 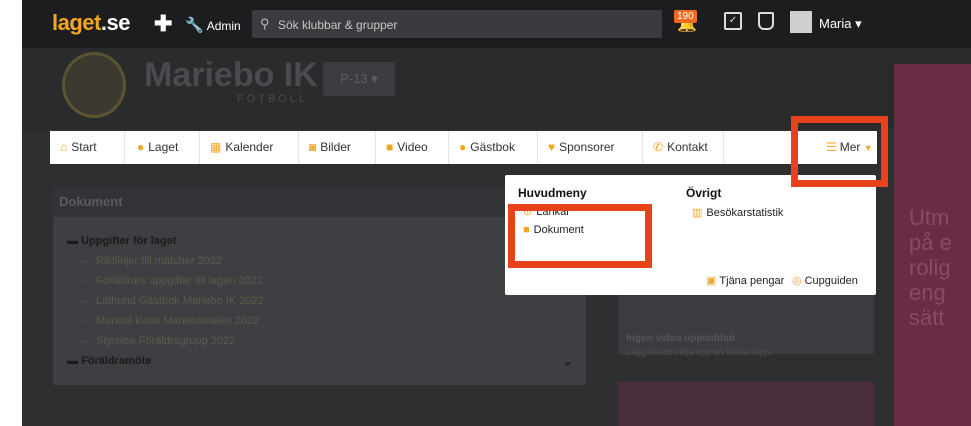 What do you see at coordinates (162, 147) in the screenshot?
I see `nav-laget: ● Laget` at bounding box center [162, 147].